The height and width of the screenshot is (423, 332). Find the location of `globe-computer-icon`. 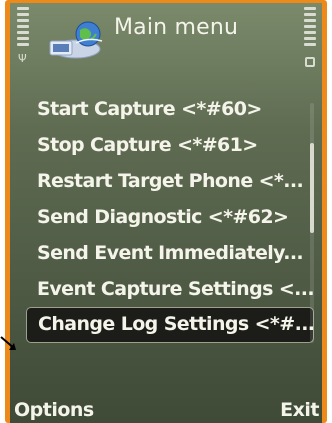

globe-computer-icon is located at coordinates (77, 40).